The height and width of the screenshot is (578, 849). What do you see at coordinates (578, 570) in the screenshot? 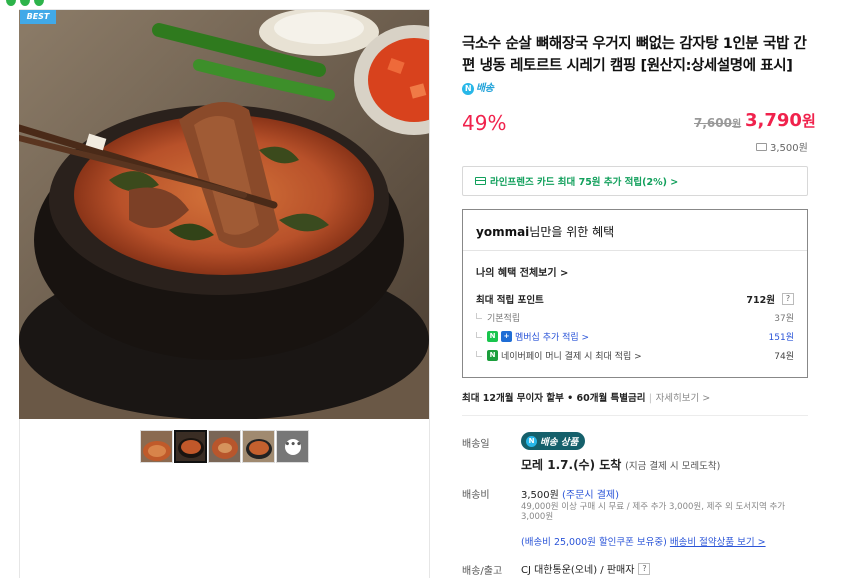
I see `carrier-value: CJ 대한통운(오네) / 판매자` at bounding box center [578, 570].